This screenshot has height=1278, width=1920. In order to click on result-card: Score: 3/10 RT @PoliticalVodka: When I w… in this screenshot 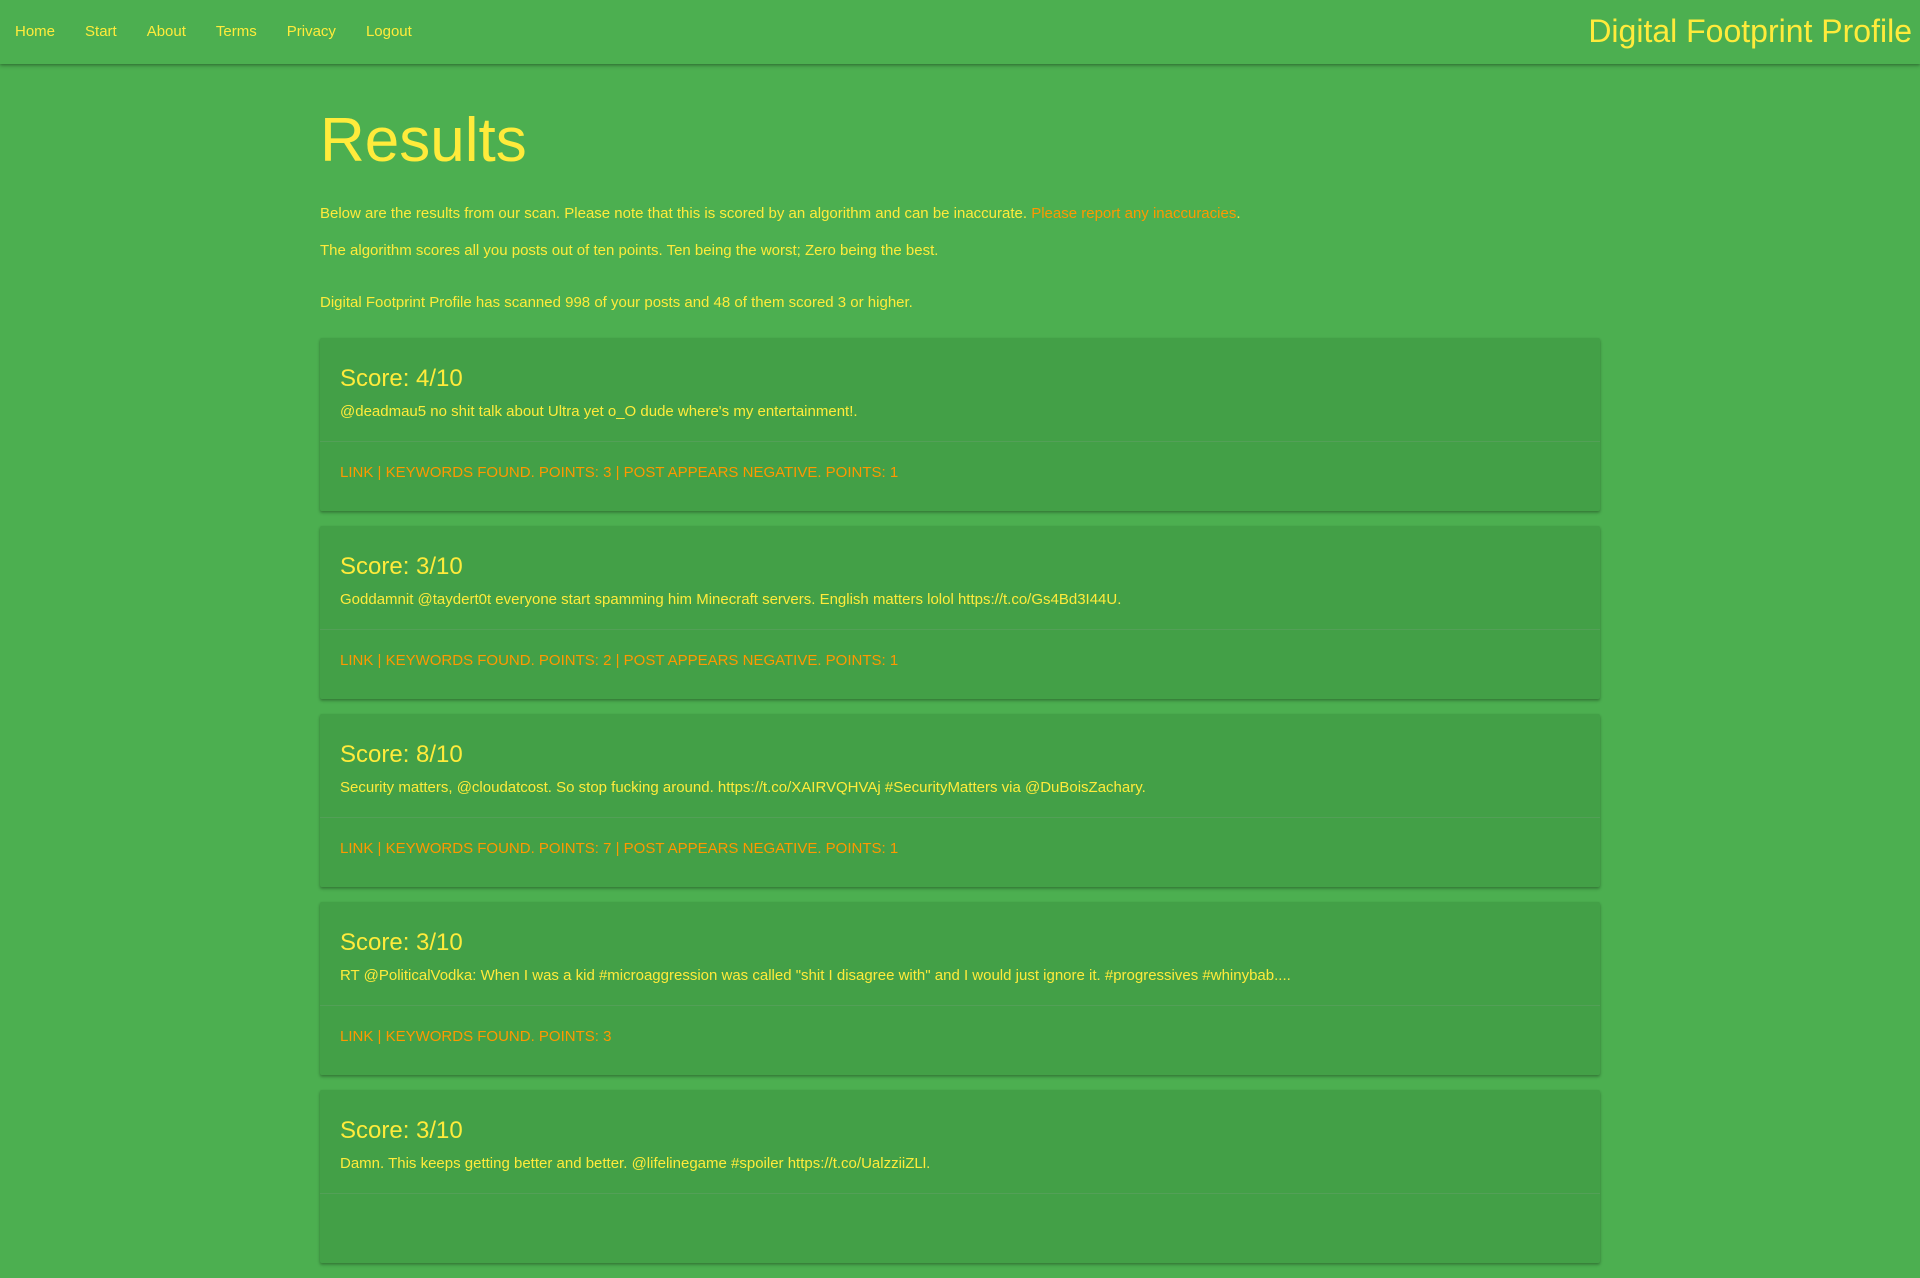, I will do `click(960, 988)`.